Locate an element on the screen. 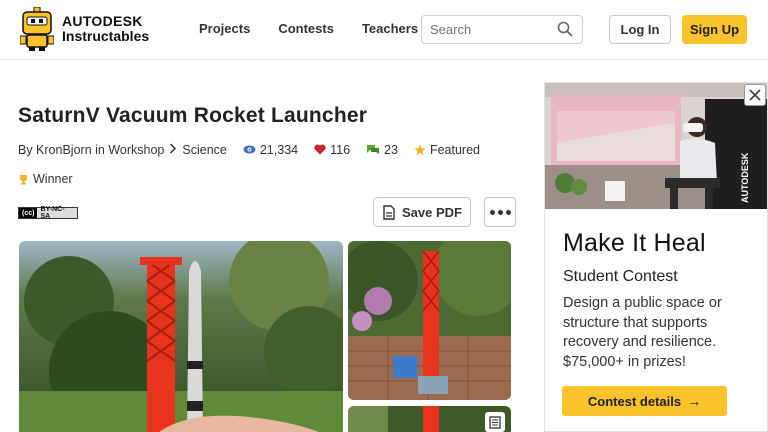  author-byline: By KronBjorn in Workshop is located at coordinates (91, 150).